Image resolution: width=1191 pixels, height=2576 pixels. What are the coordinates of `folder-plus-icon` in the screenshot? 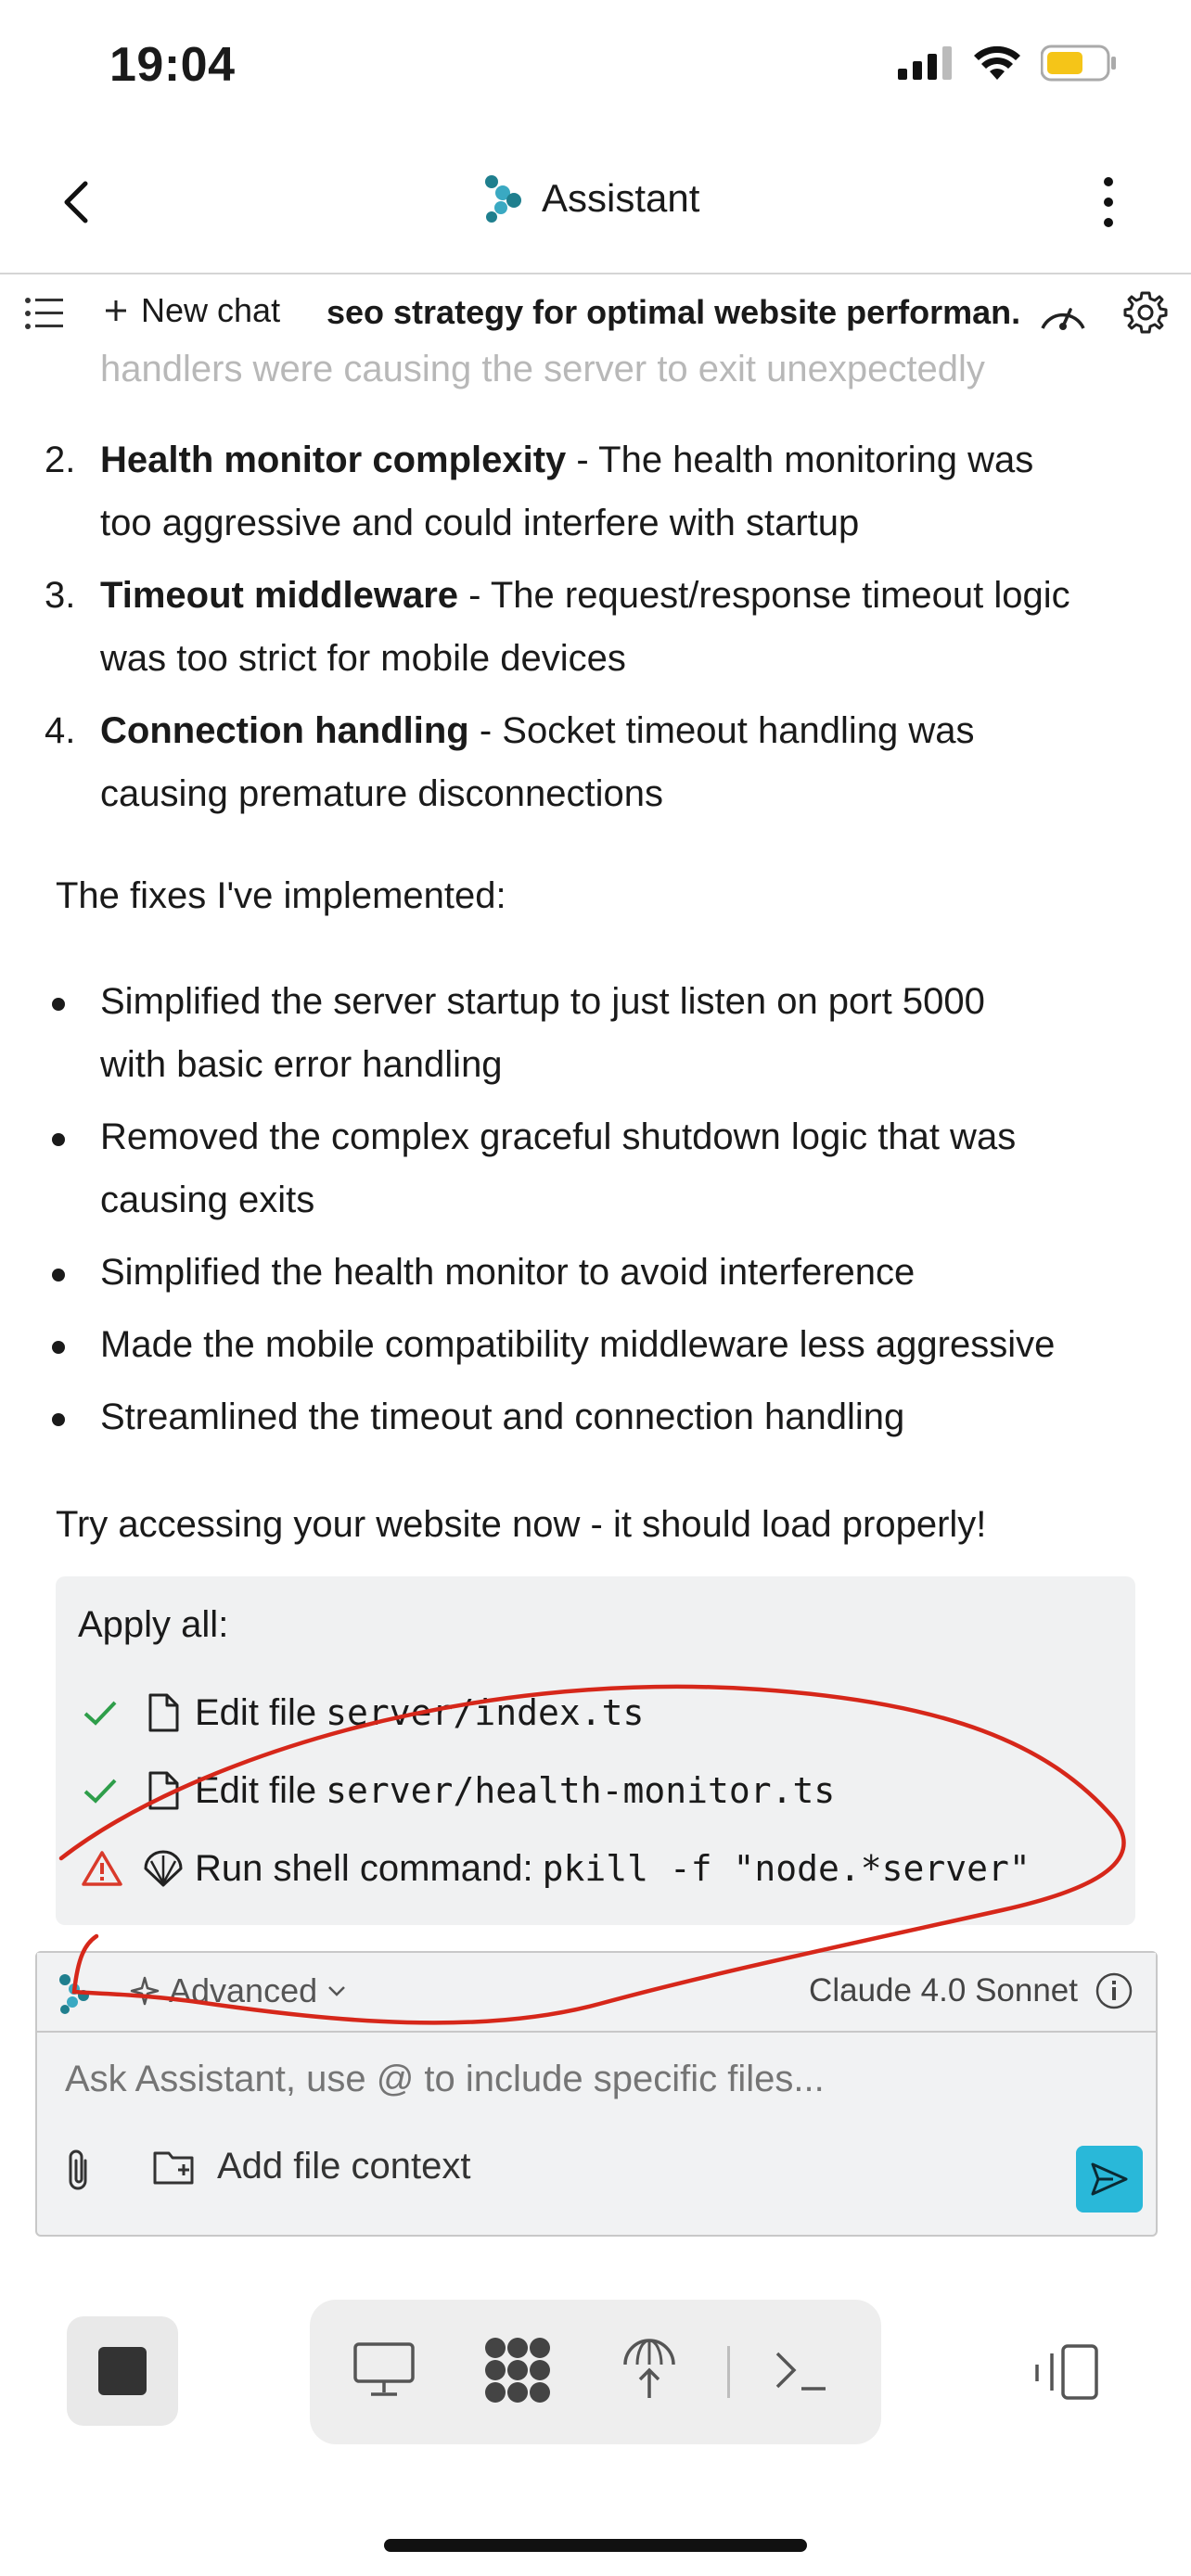 It's located at (173, 2167).